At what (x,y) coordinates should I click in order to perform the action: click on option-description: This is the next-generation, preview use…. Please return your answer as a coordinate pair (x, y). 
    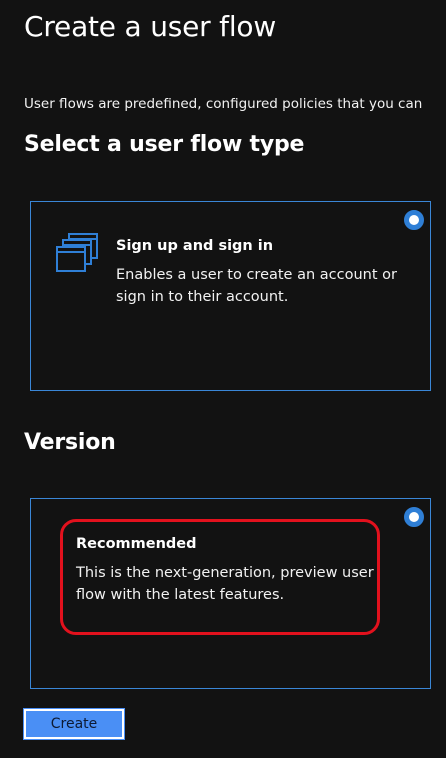
    Looking at the image, I should click on (225, 584).